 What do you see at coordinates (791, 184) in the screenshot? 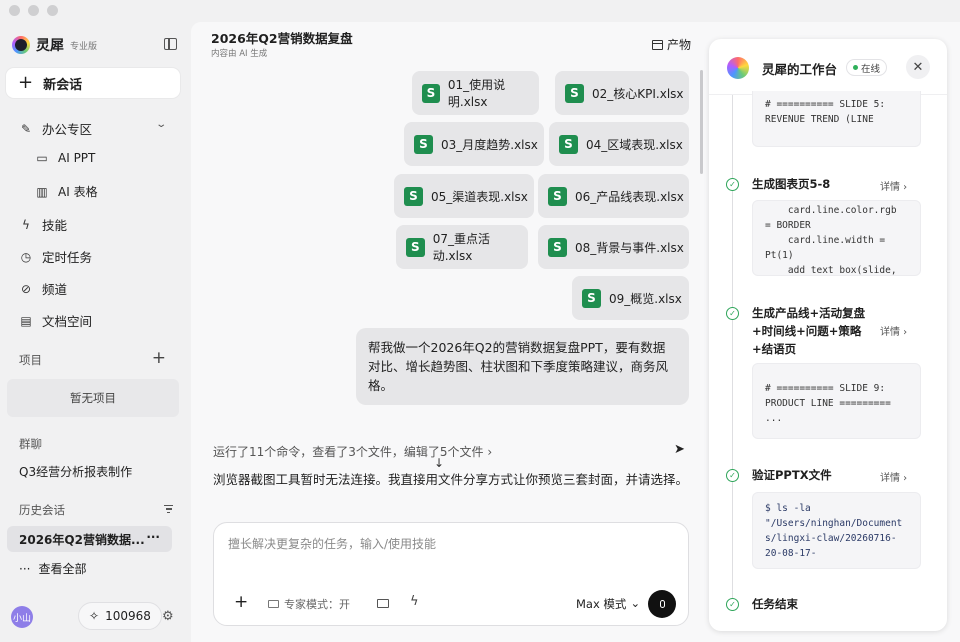
I see `step-title: 生成图表页5-8` at bounding box center [791, 184].